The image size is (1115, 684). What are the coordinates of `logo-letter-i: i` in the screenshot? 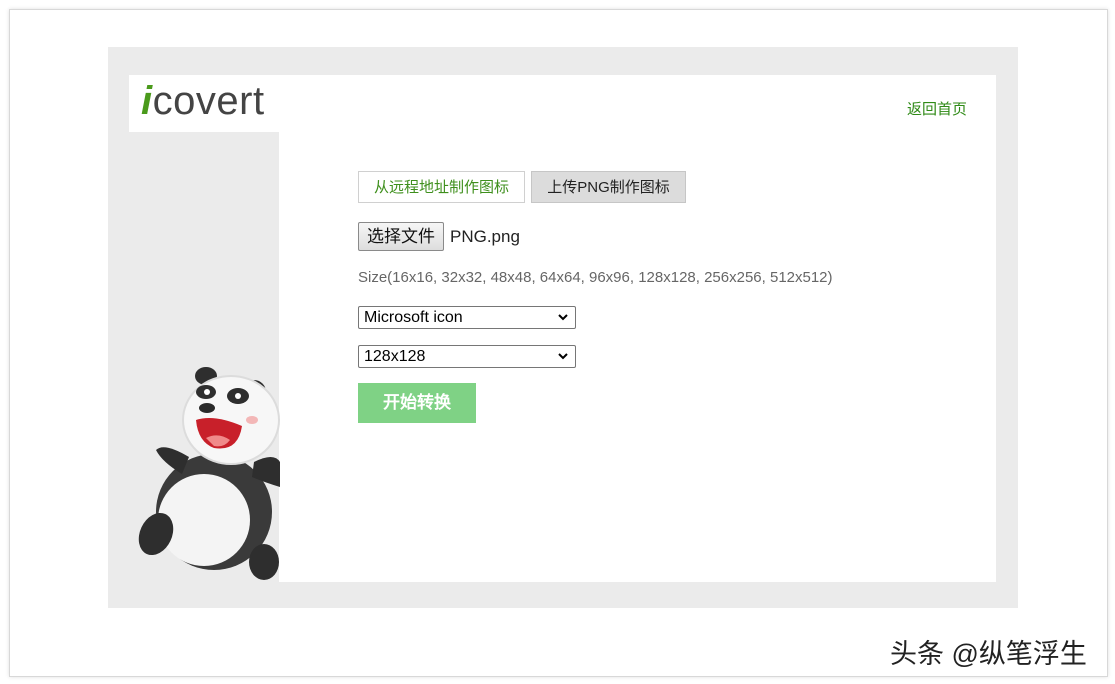 It's located at (147, 101).